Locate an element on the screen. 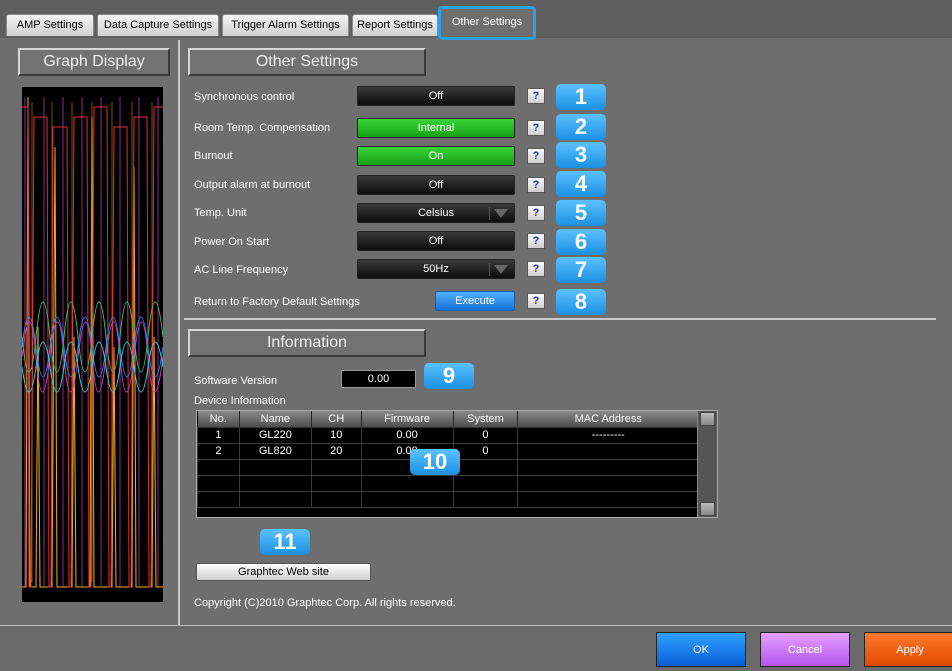 The height and width of the screenshot is (671, 952). help-button-power-on-start: ? is located at coordinates (536, 241).